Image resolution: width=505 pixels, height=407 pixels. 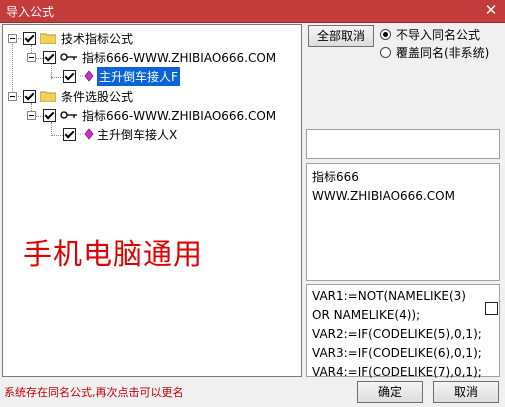 I want to click on description-box: 指标666 WWW.ZHIBIAO666.COM, so click(x=403, y=222).